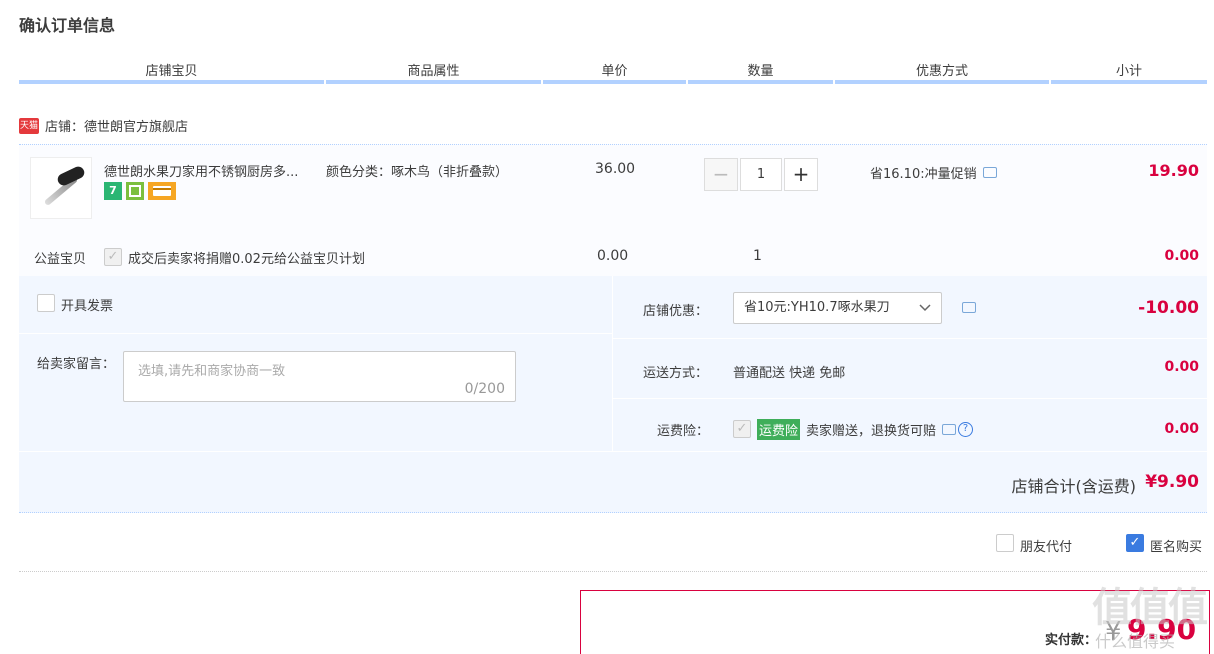 The image size is (1214, 654). What do you see at coordinates (1135, 641) in the screenshot?
I see `watermark-text: 什么值得买` at bounding box center [1135, 641].